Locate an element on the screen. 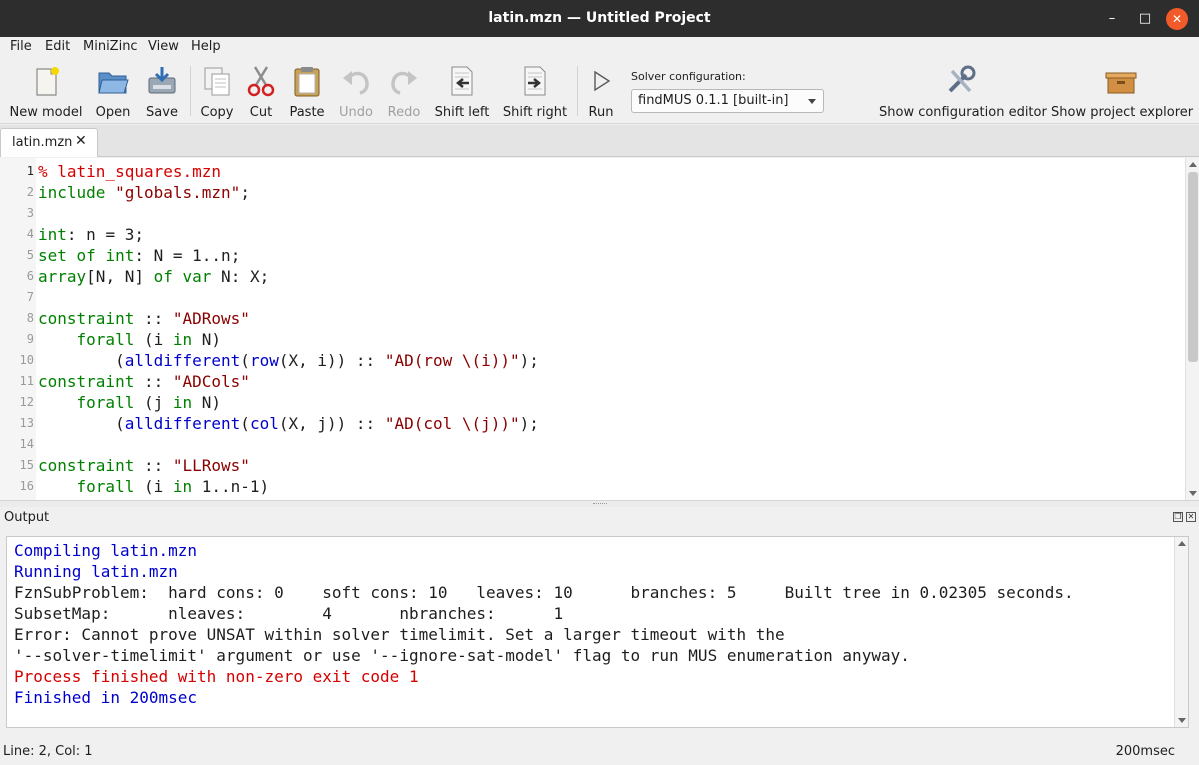 This screenshot has width=1199, height=765. solver-configuration-select: findMUS 0.1.1 [built-in] is located at coordinates (727, 101).